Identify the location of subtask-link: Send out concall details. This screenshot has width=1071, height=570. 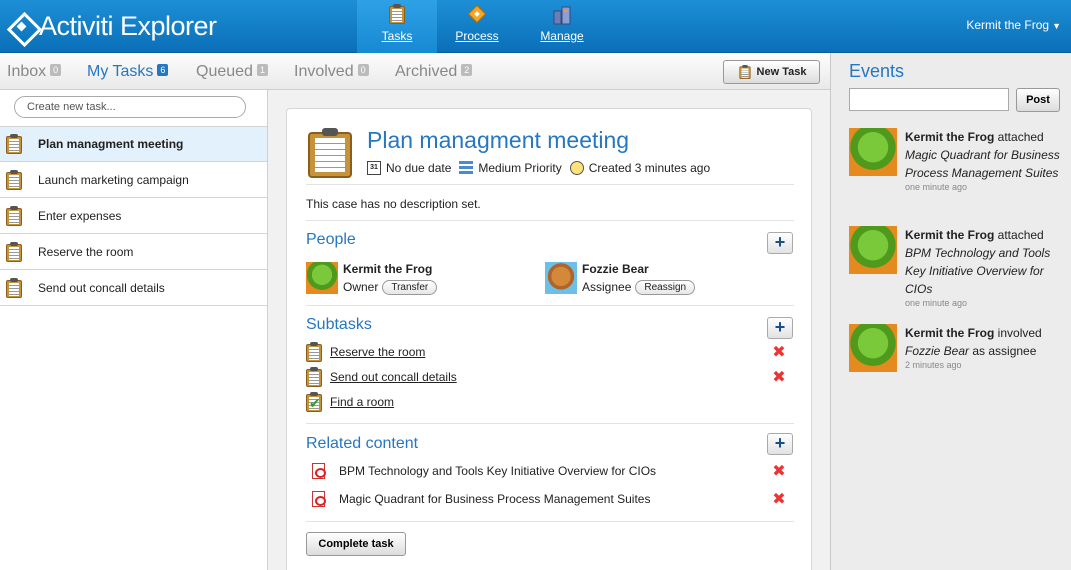
(393, 377).